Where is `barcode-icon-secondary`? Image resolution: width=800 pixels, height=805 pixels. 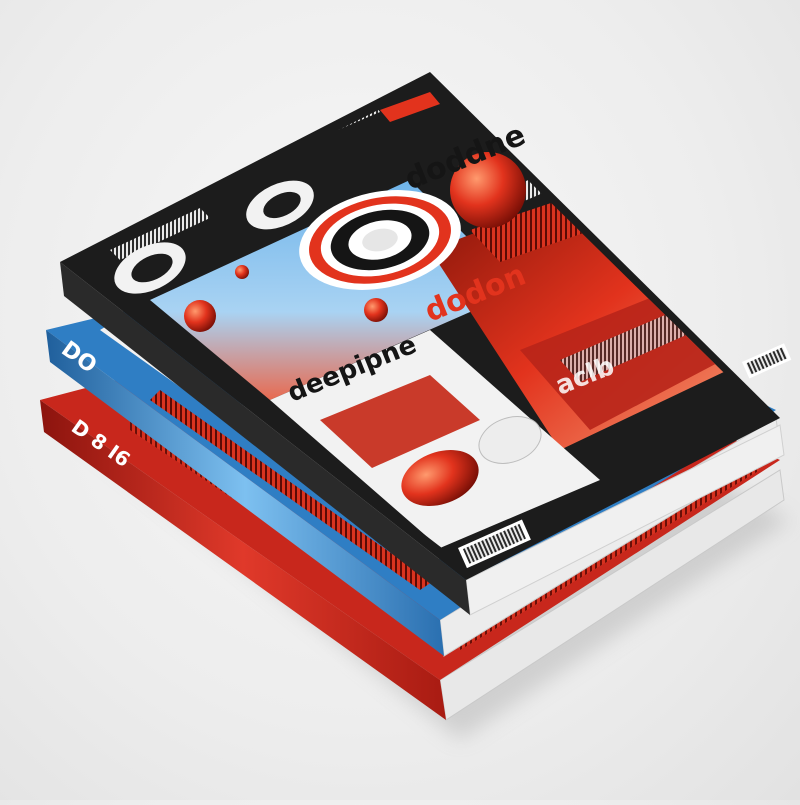
barcode-icon-secondary is located at coordinates (767, 361).